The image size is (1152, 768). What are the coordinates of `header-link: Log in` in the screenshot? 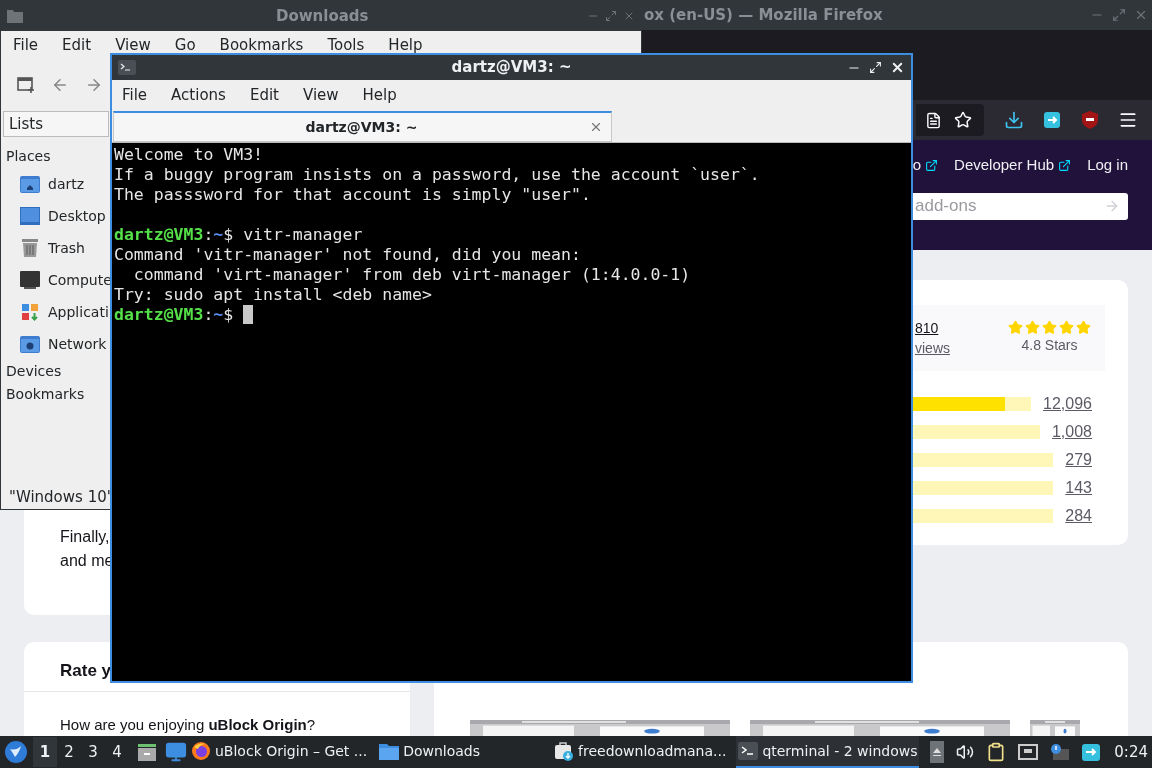 It's located at (1107, 165).